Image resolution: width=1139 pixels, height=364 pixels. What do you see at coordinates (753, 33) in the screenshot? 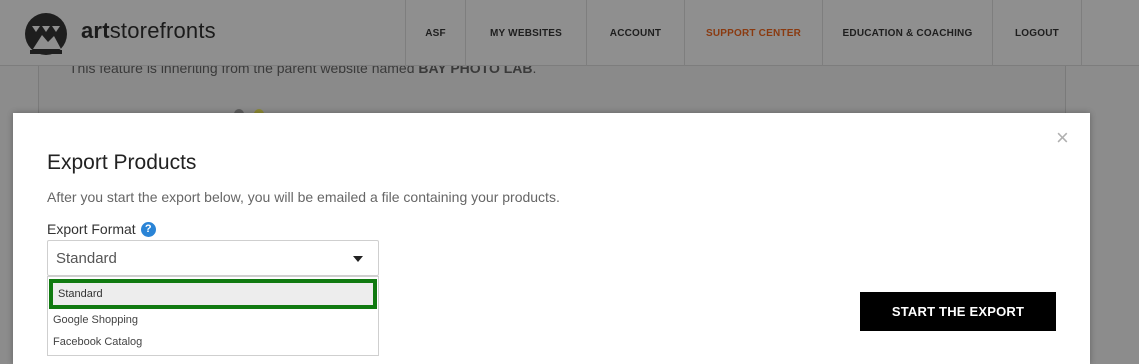
I see `nav-support-center: SUPPORT CENTER` at bounding box center [753, 33].